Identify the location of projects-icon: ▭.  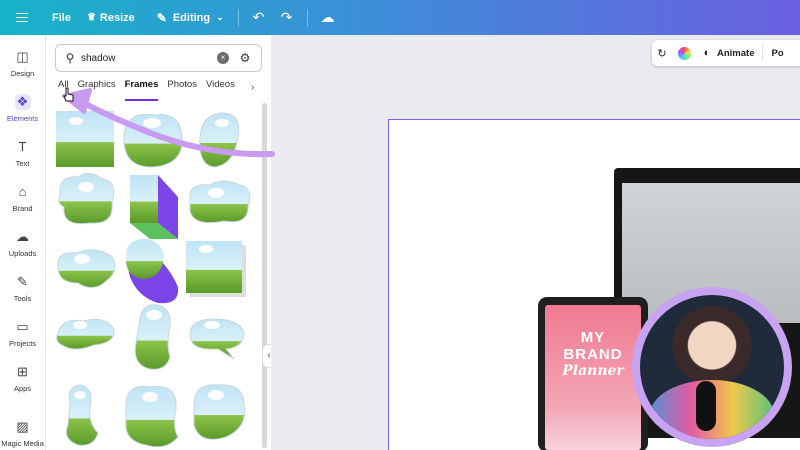
(22, 326).